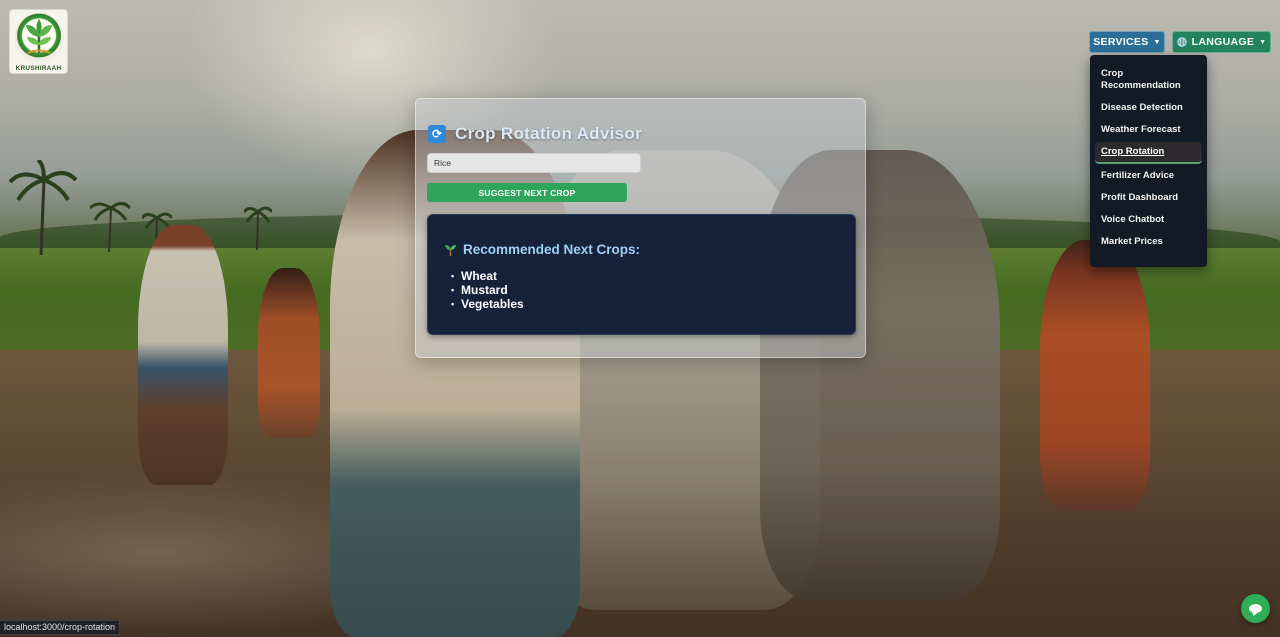 This screenshot has height=637, width=1280. I want to click on language-menu-button: LANGUAGE ▼, so click(1221, 42).